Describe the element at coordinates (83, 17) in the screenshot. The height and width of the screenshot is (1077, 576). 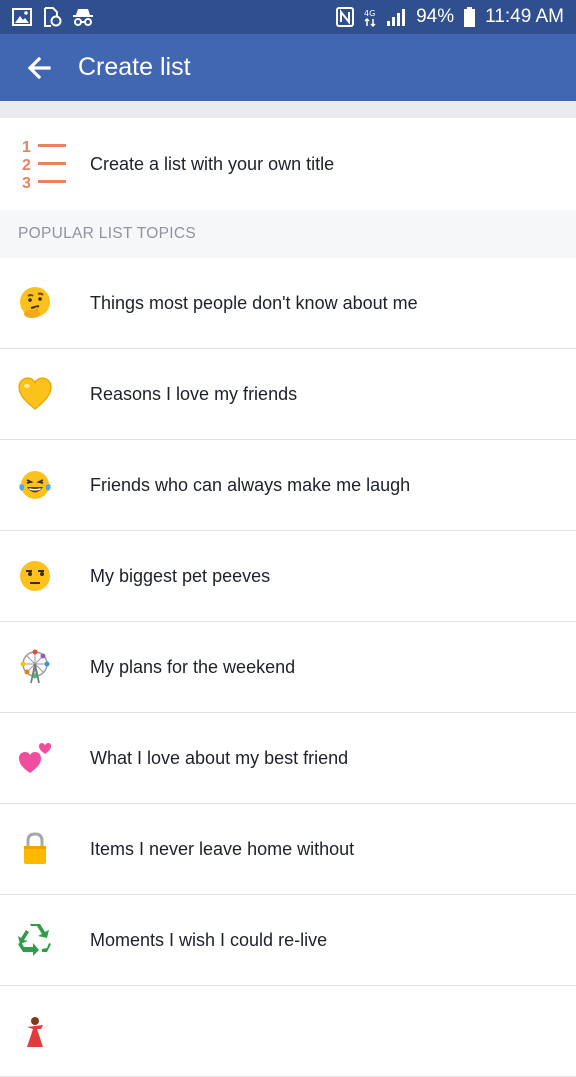
I see `incognito-icon` at that location.